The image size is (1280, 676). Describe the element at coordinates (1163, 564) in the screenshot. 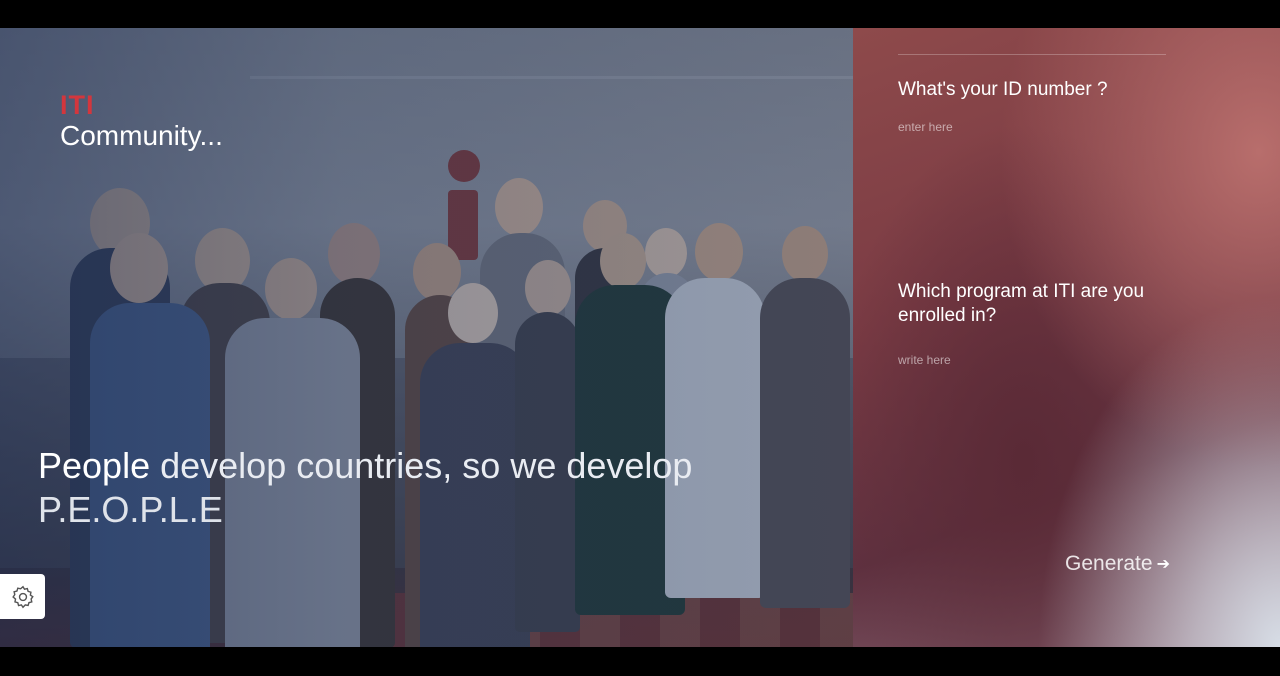

I see `arrow-right-icon: ➔` at that location.